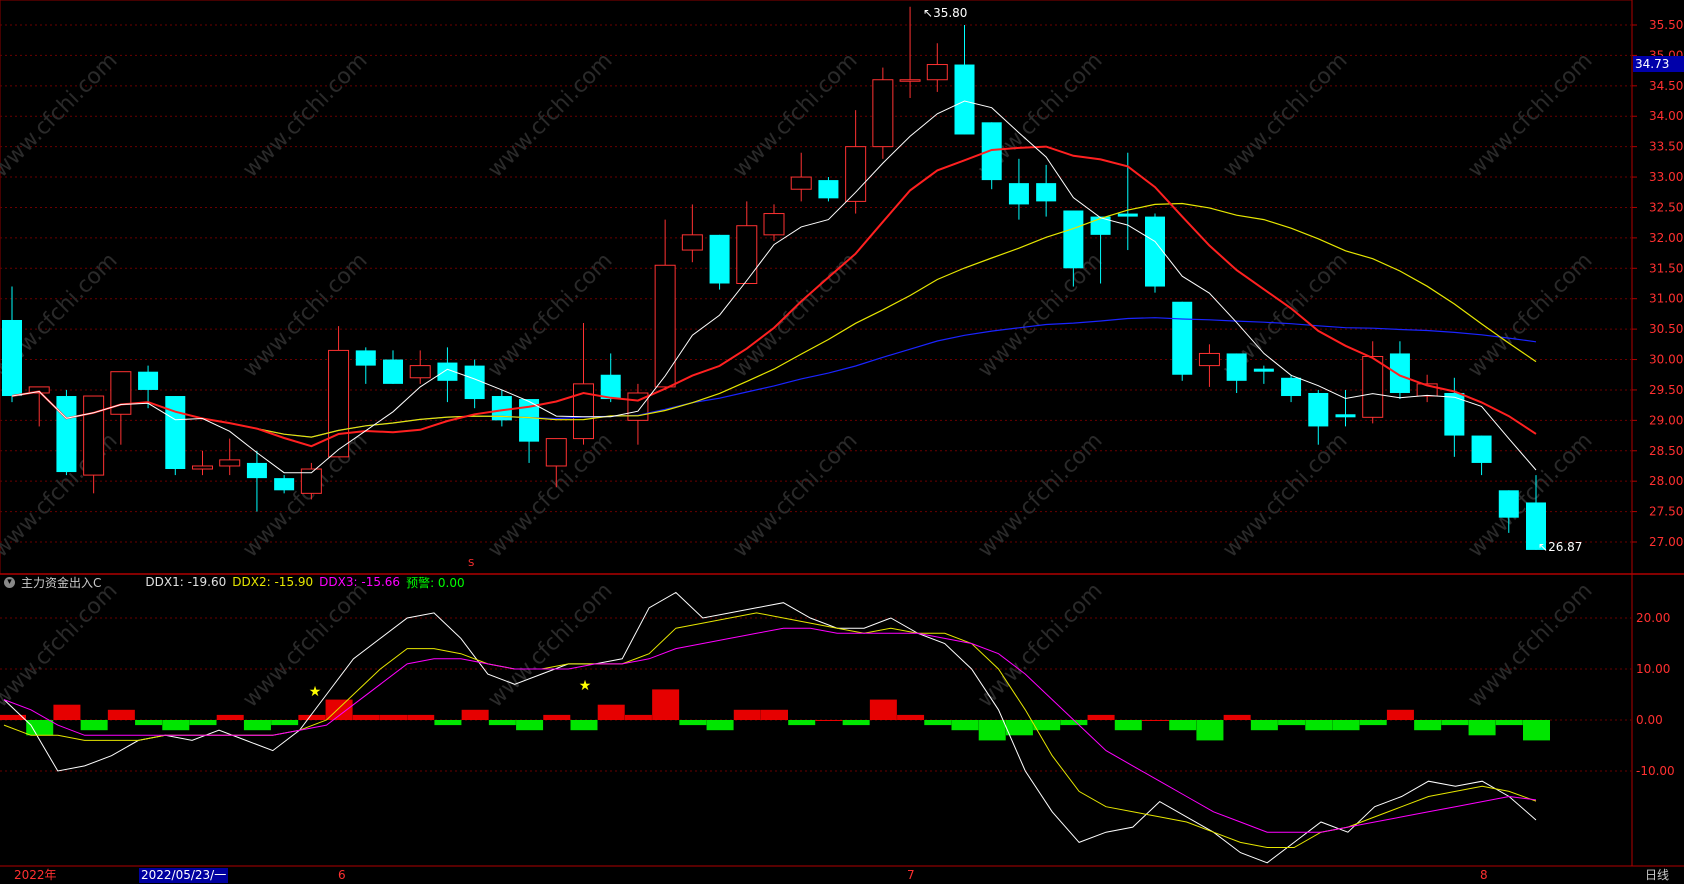 This screenshot has width=1684, height=884. What do you see at coordinates (273, 582) in the screenshot?
I see `ddx2-value: DDX2: -15.90` at bounding box center [273, 582].